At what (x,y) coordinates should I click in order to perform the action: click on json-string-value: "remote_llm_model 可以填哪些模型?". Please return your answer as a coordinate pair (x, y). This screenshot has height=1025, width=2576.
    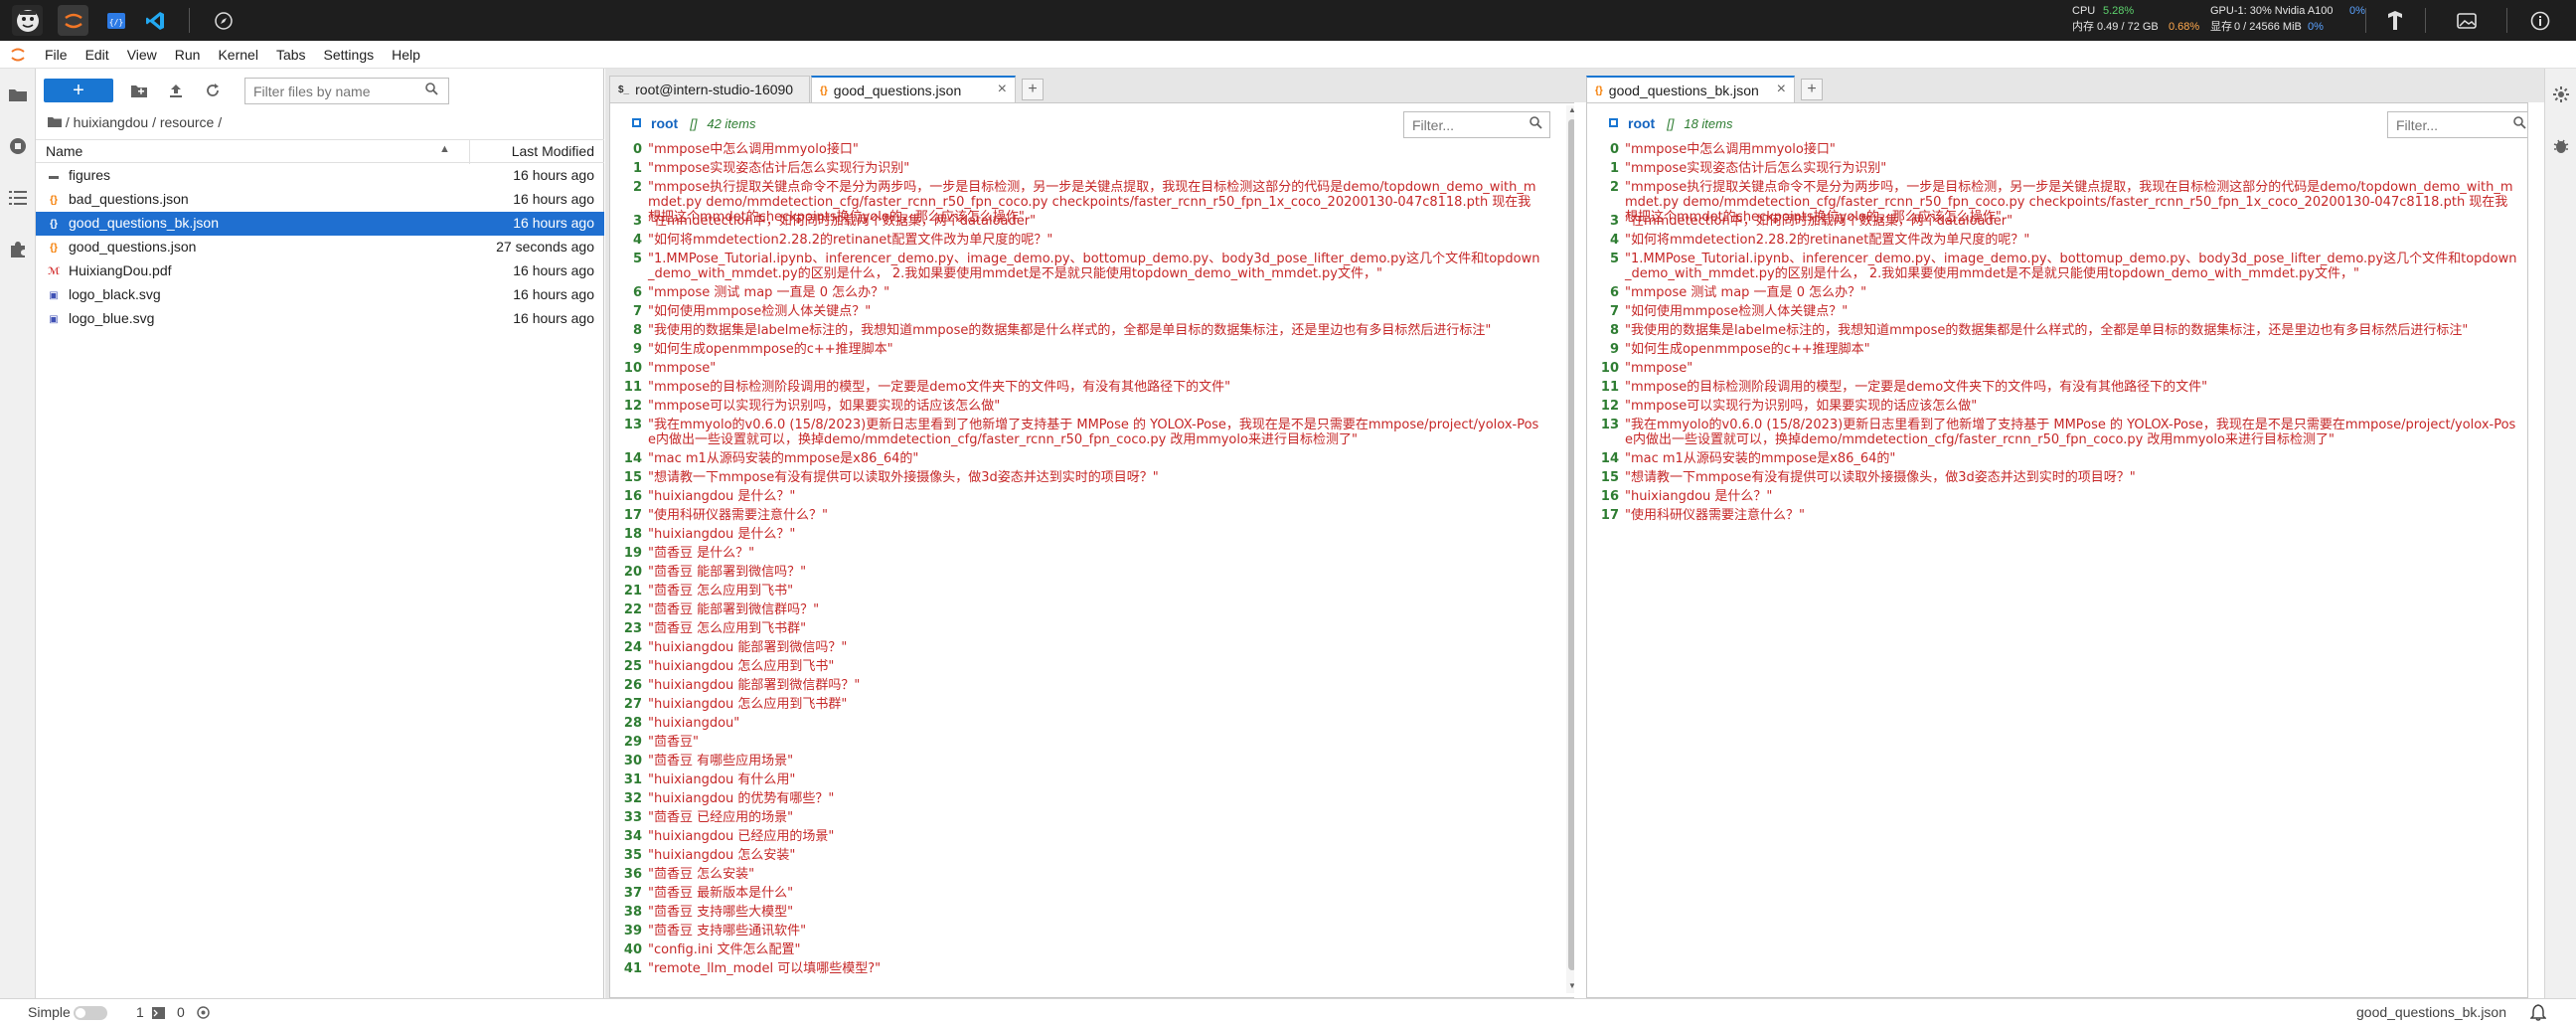
    Looking at the image, I should click on (1095, 968).